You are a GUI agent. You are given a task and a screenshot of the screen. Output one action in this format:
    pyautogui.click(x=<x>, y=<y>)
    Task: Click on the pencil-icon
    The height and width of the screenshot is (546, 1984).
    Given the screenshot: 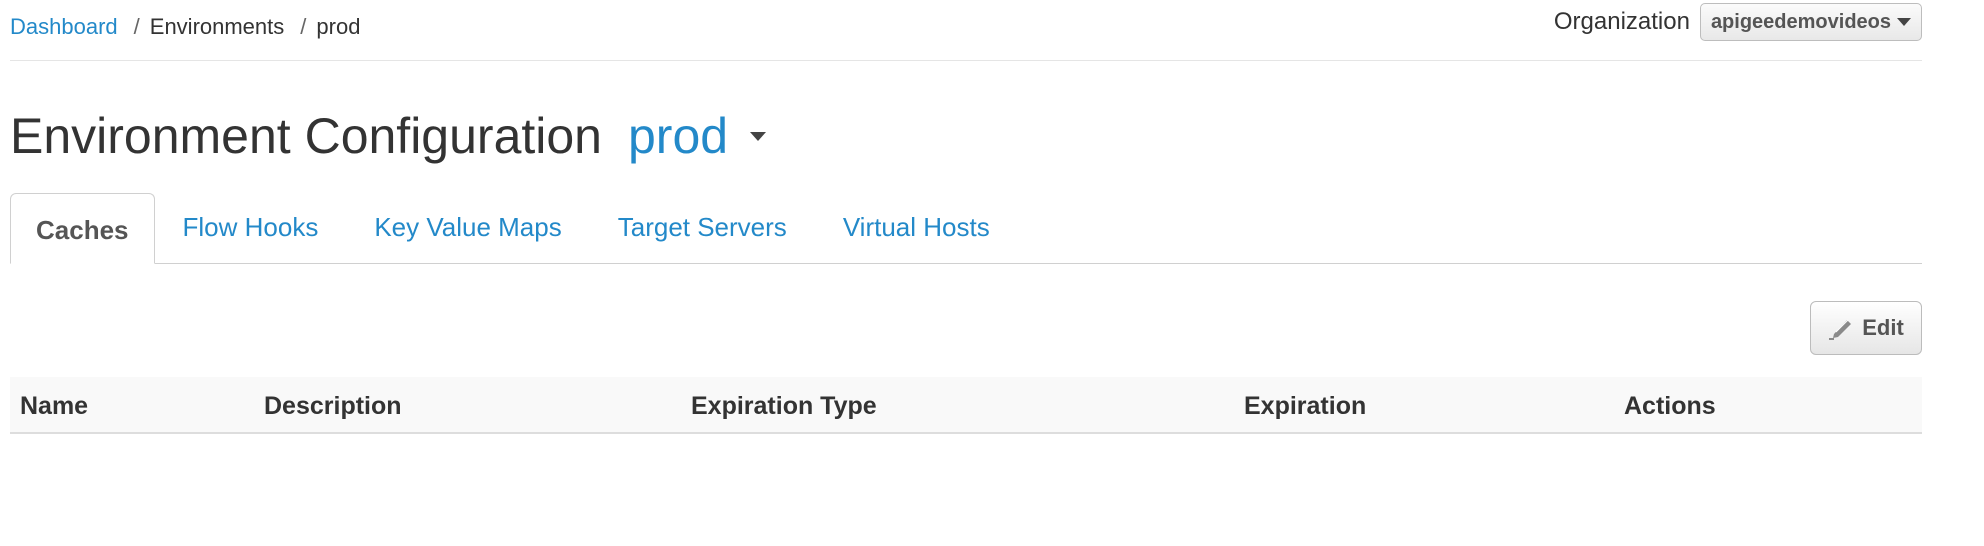 What is the action you would take?
    pyautogui.click(x=1840, y=329)
    